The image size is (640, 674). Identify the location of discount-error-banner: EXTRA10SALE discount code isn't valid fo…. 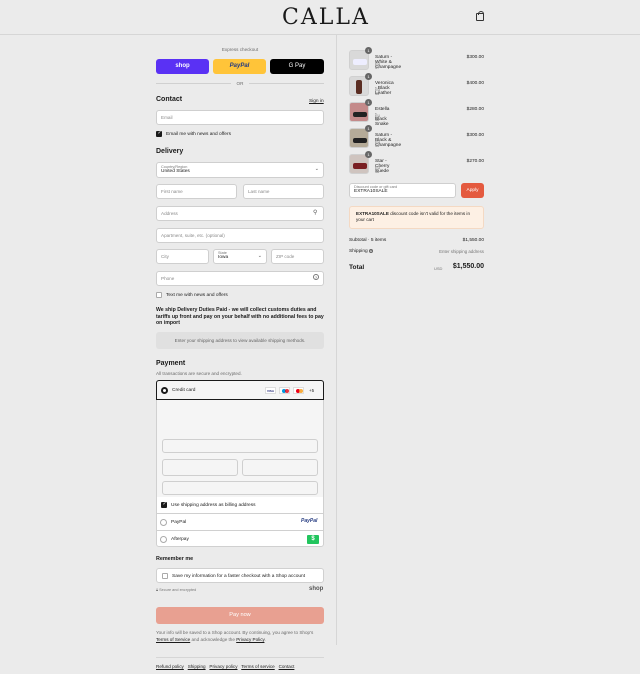
(416, 217).